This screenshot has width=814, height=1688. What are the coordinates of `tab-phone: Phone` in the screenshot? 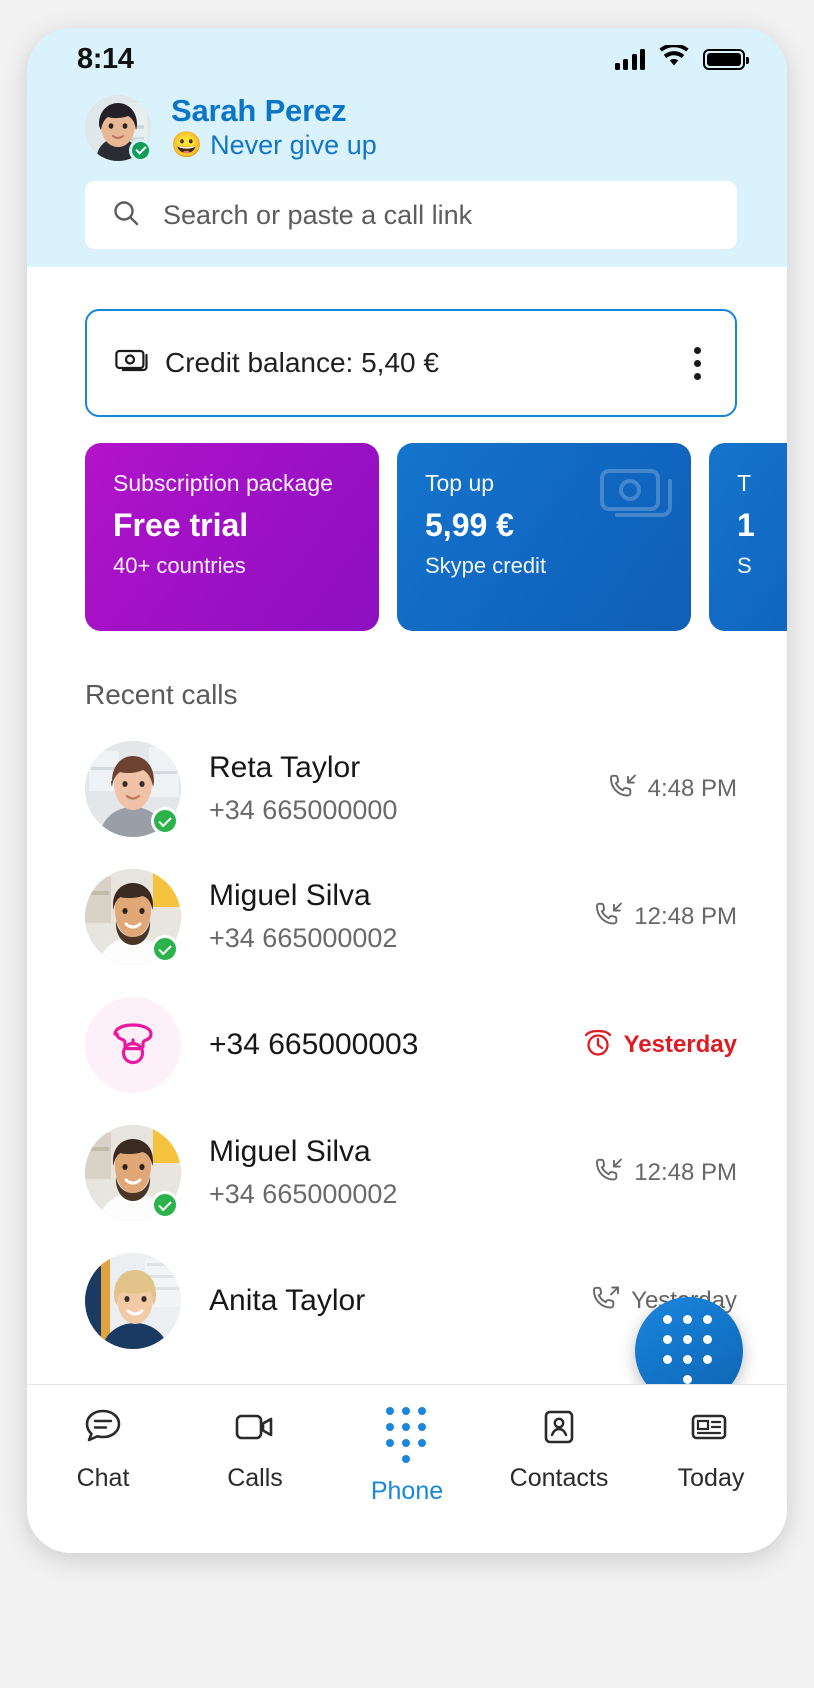 It's located at (407, 1456).